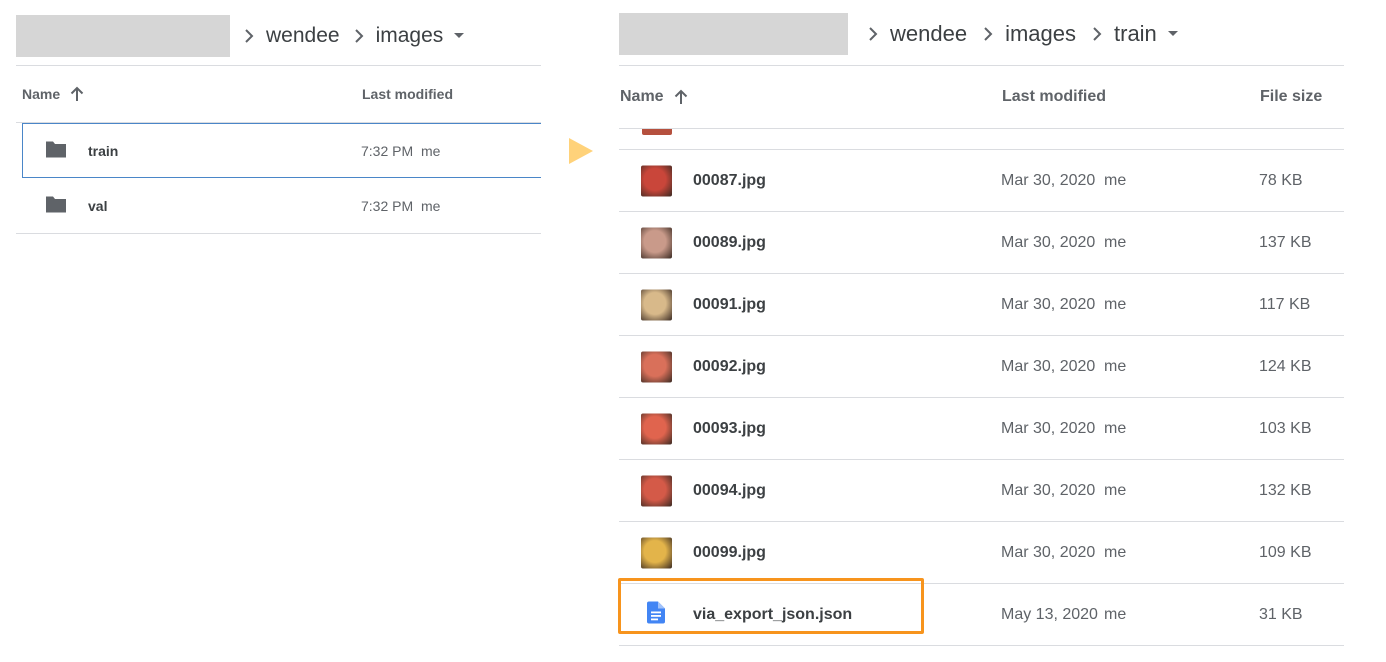 This screenshot has width=1386, height=662. Describe the element at coordinates (1285, 304) in the screenshot. I see `file-size: 117 KB` at that location.